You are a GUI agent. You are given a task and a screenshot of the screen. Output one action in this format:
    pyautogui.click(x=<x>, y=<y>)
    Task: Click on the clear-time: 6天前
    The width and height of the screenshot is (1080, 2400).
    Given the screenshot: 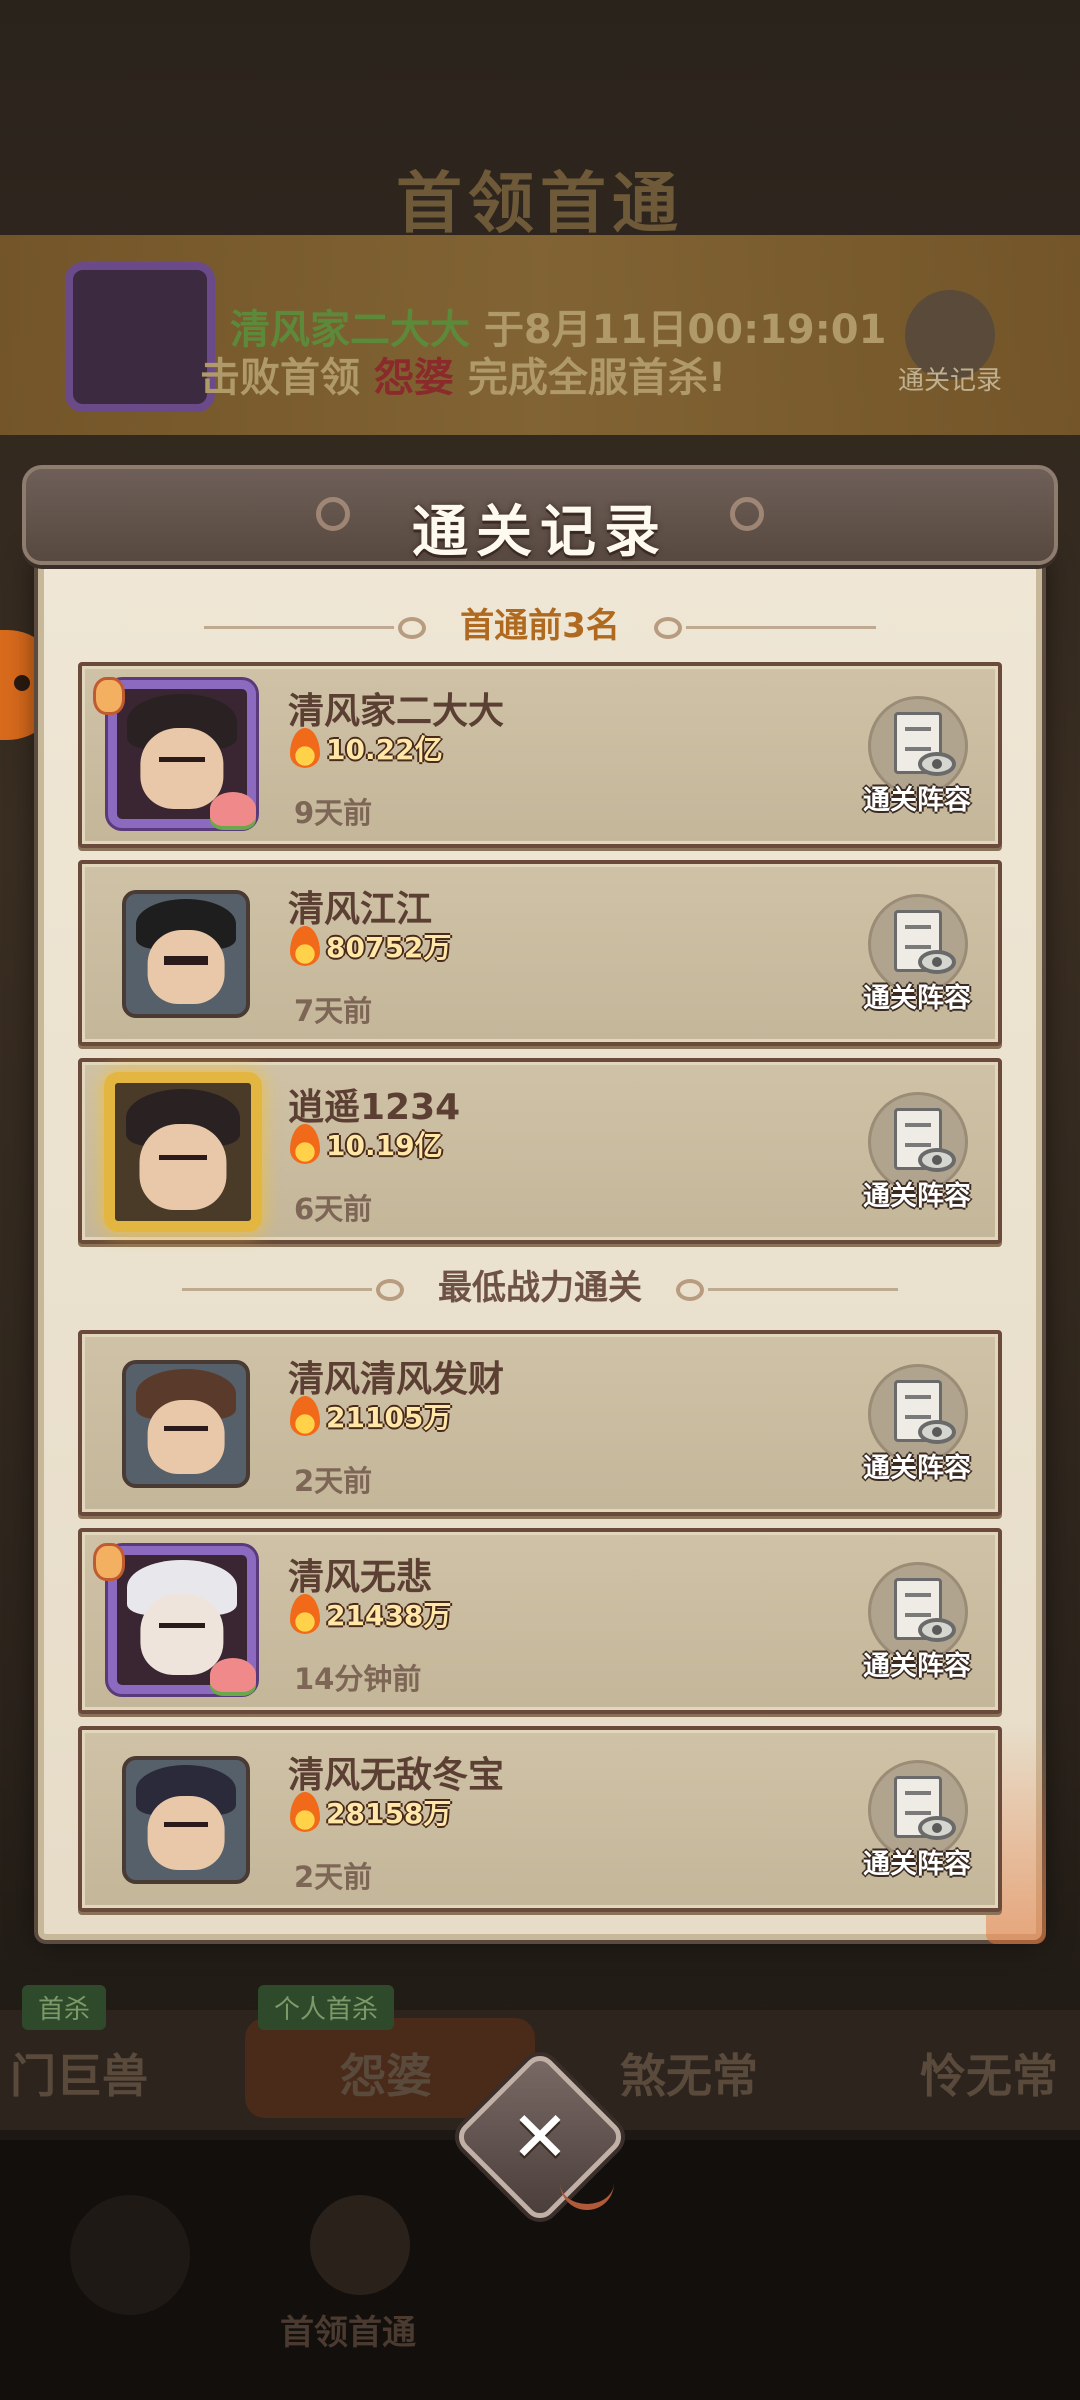 What is the action you would take?
    pyautogui.click(x=333, y=1209)
    